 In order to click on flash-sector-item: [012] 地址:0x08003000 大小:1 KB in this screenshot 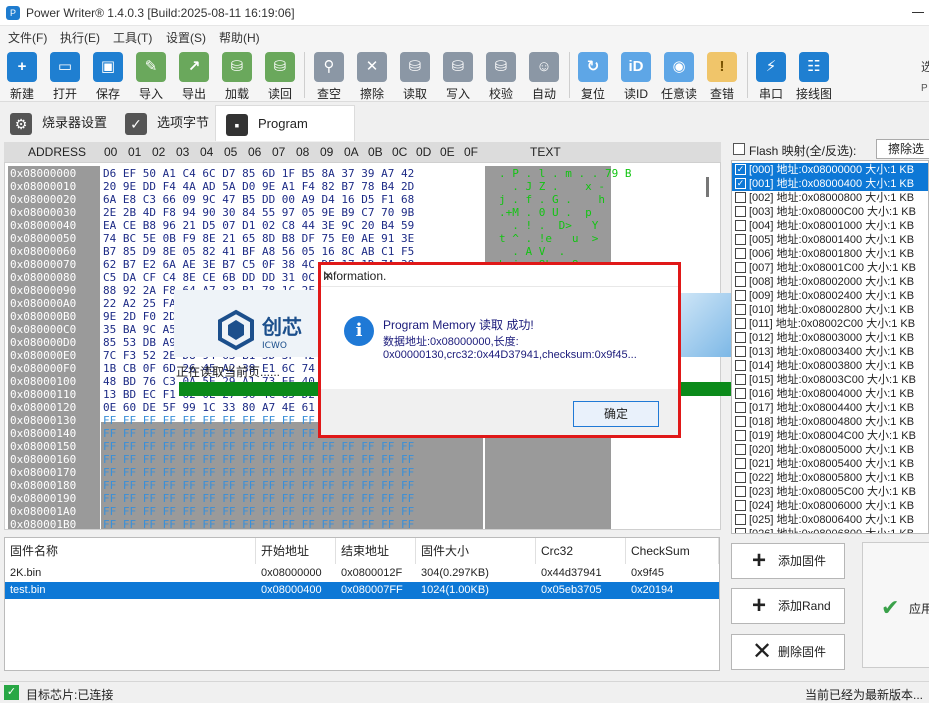, I will do `click(830, 338)`.